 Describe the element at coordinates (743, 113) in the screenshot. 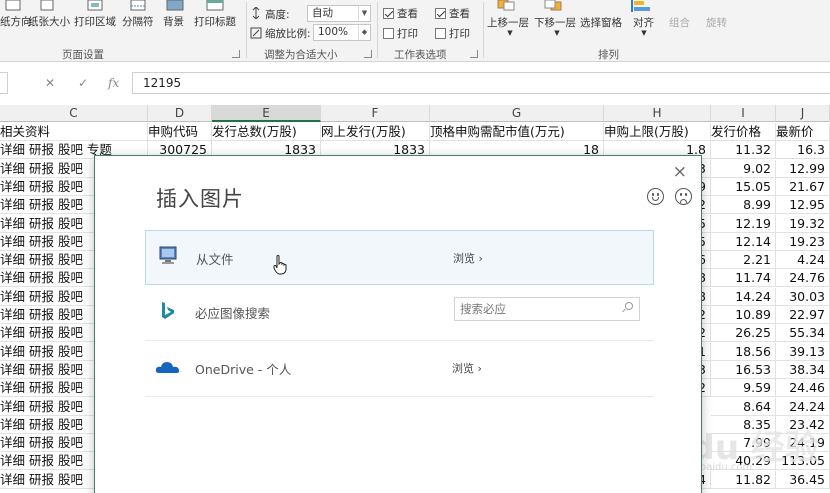

I see `column-header-I: I` at that location.